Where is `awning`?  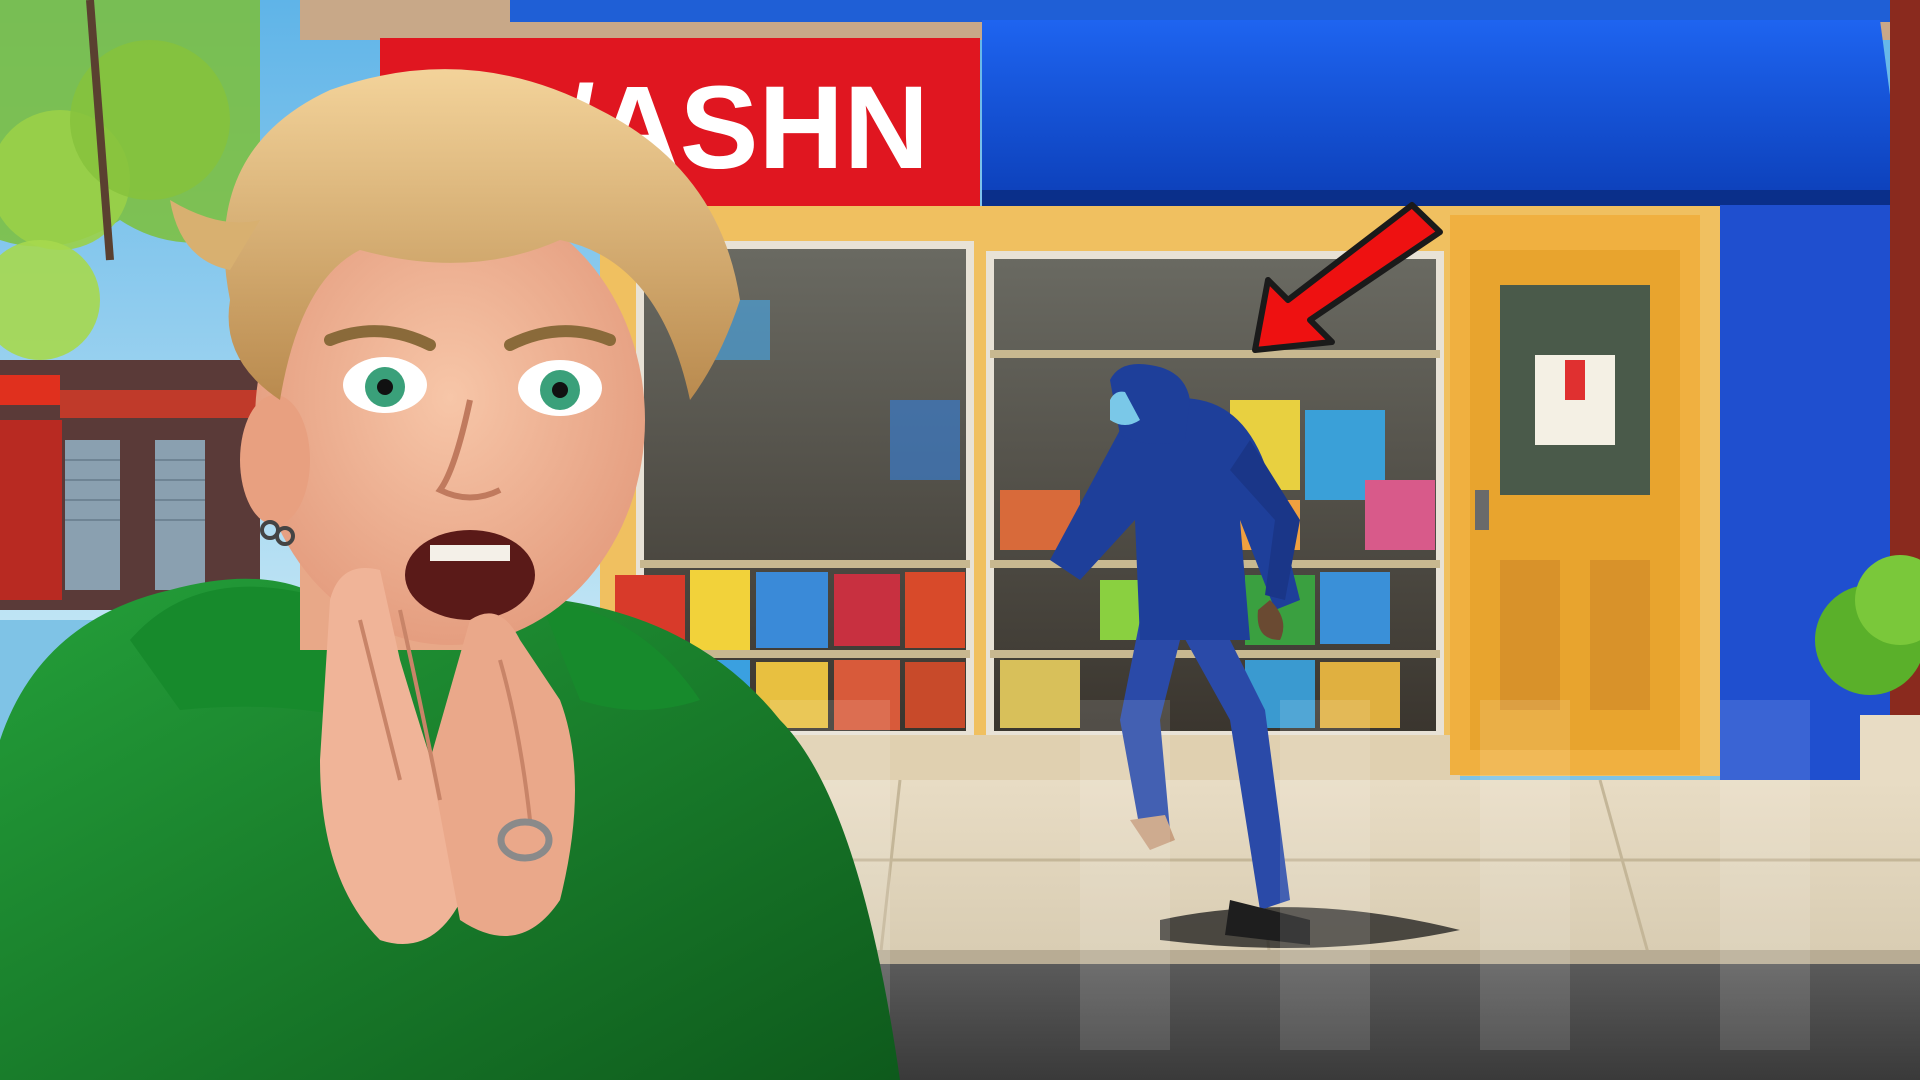
awning is located at coordinates (1441, 118).